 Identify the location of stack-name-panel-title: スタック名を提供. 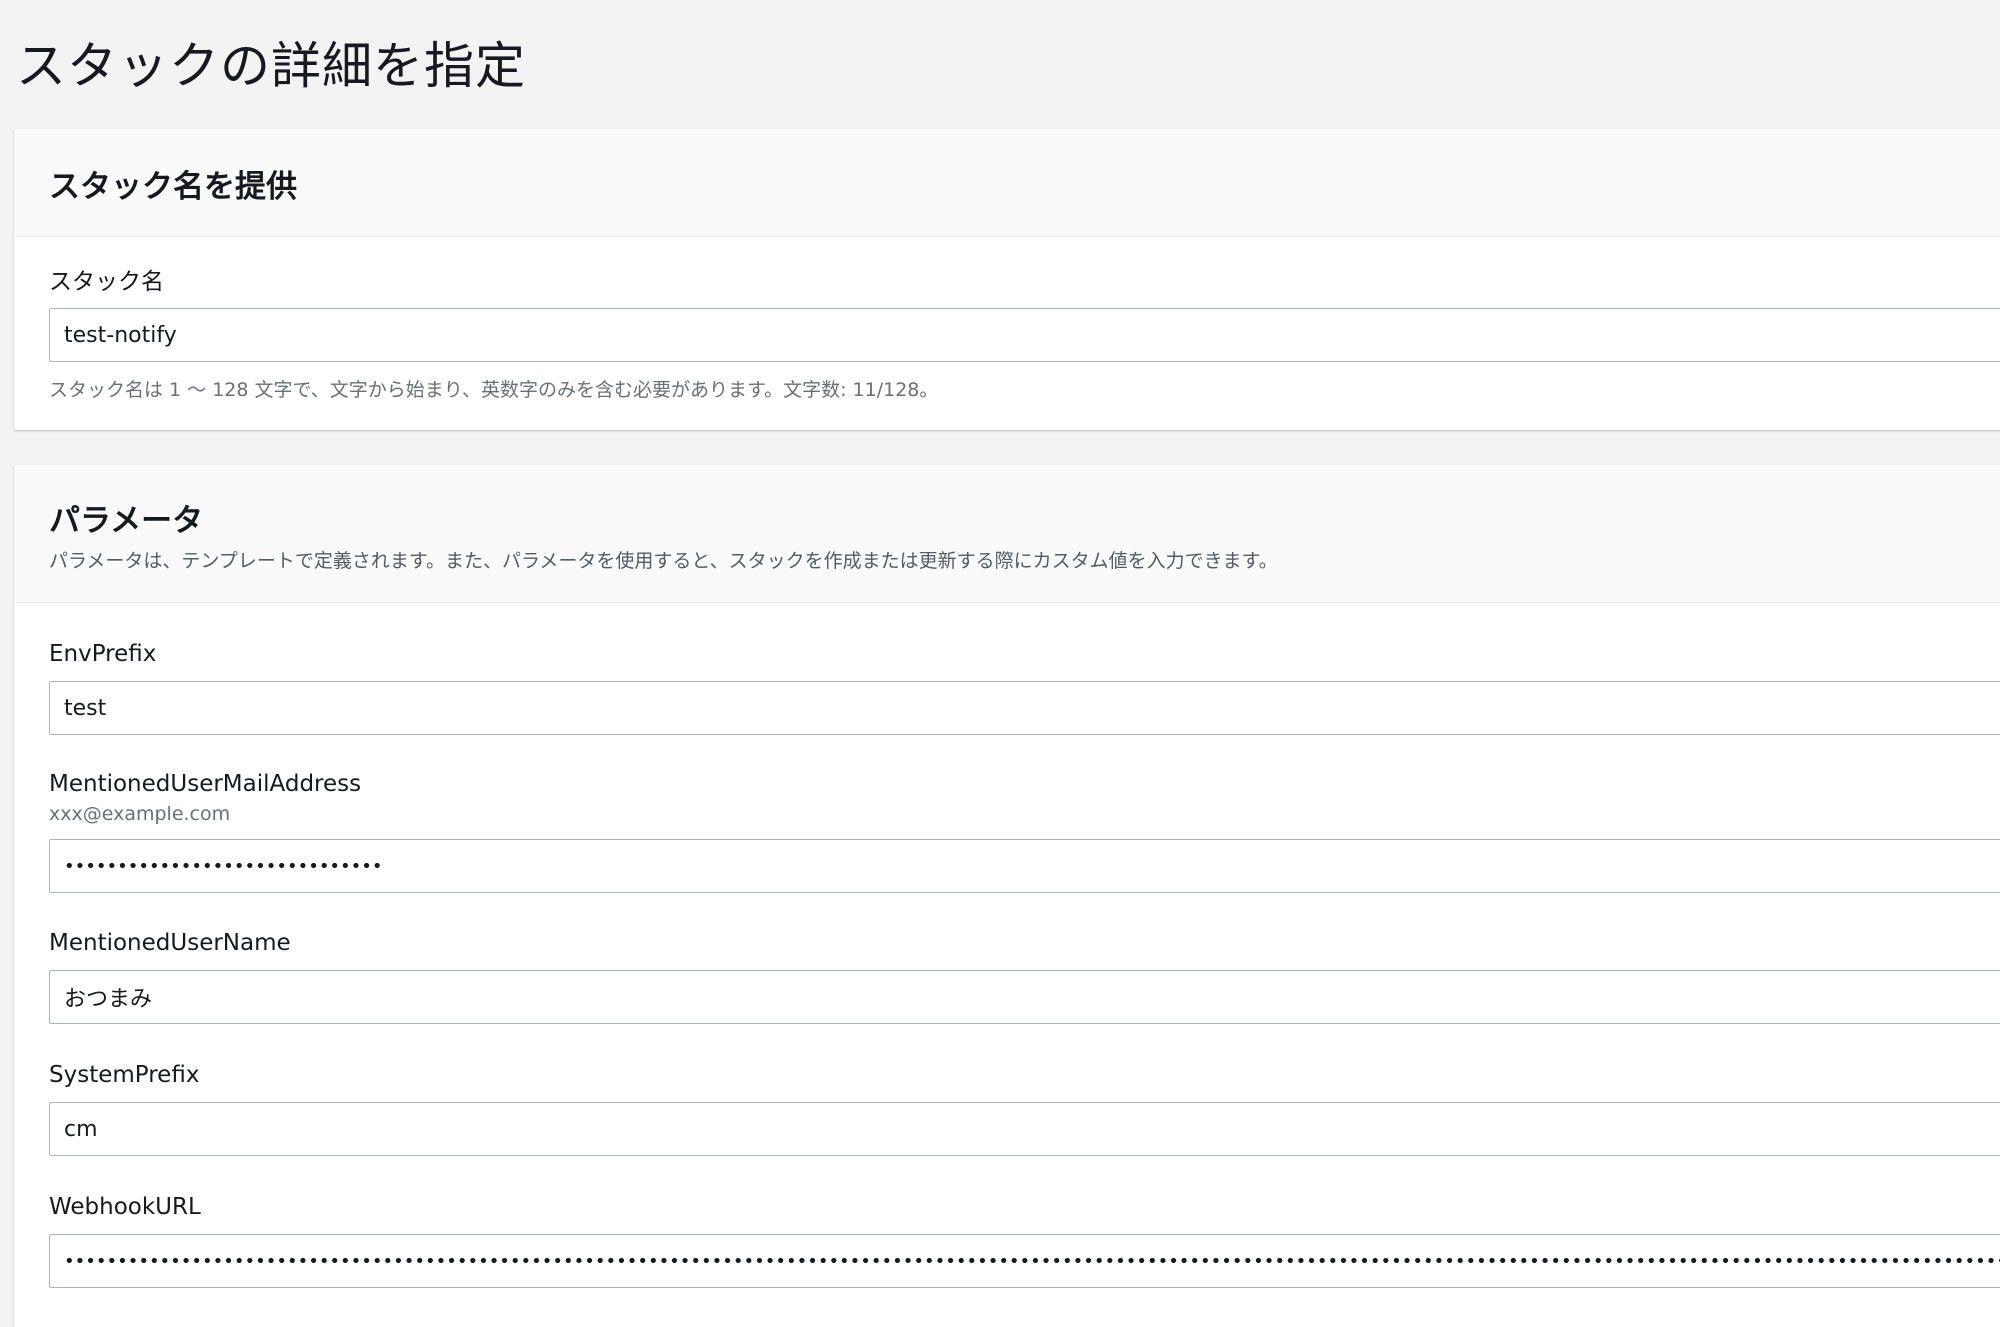
(173, 187).